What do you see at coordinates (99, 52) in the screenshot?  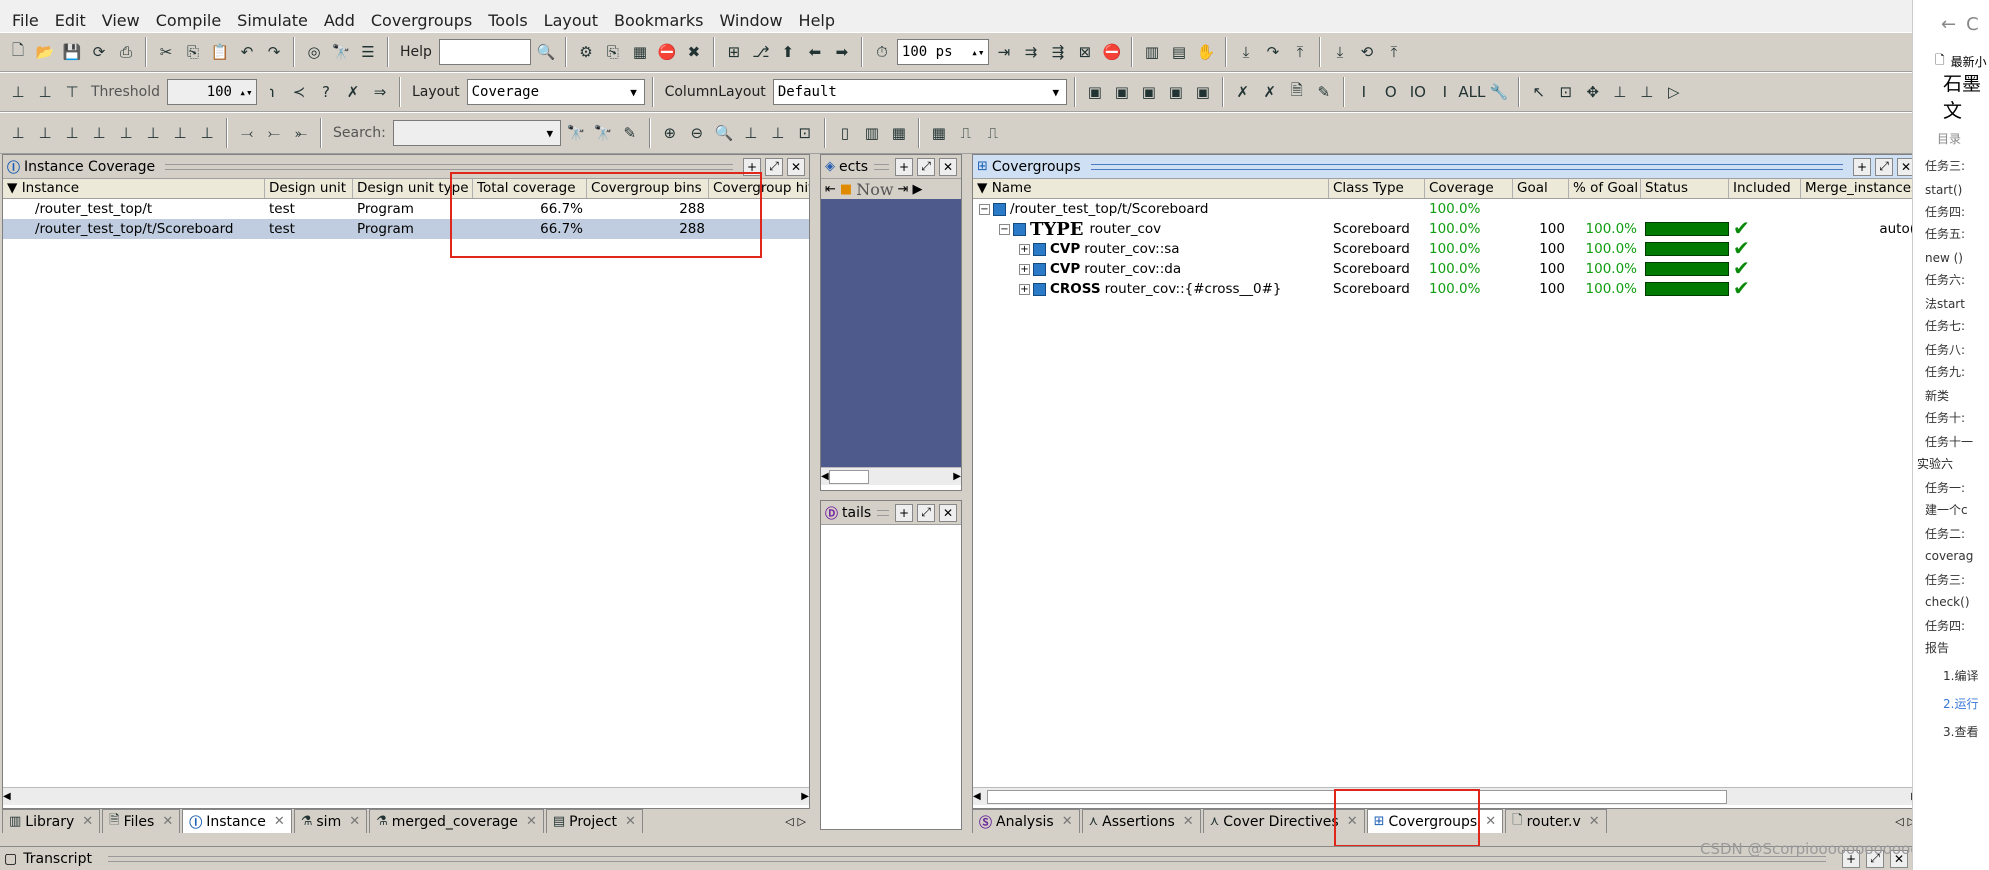 I see `reload-icon: ⟳` at bounding box center [99, 52].